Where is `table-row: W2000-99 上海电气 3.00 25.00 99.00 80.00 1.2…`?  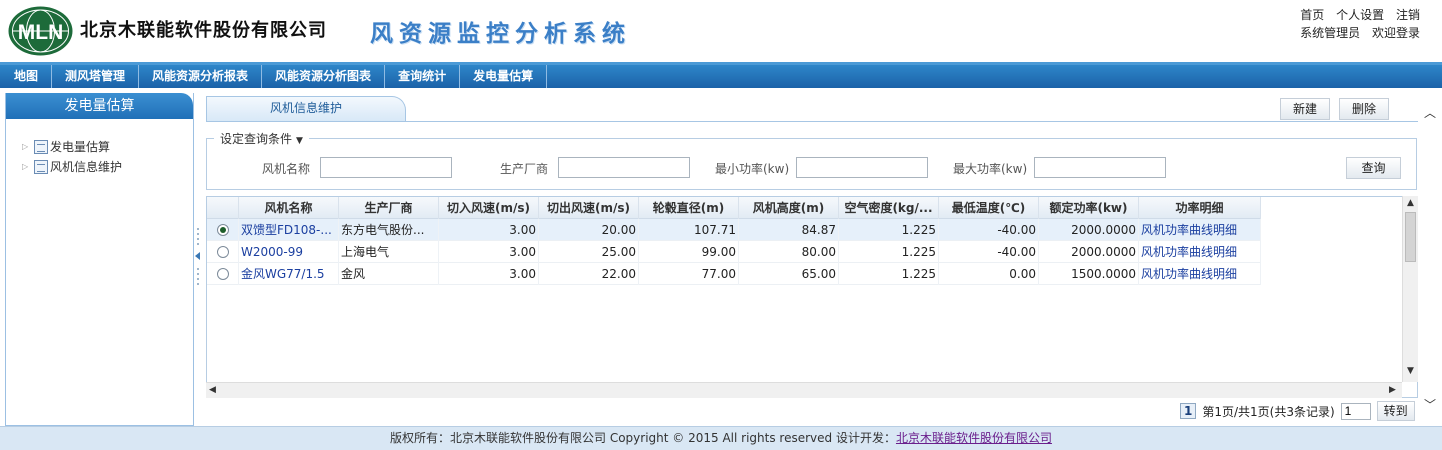 table-row: W2000-99 上海电气 3.00 25.00 99.00 80.00 1.2… is located at coordinates (734, 252).